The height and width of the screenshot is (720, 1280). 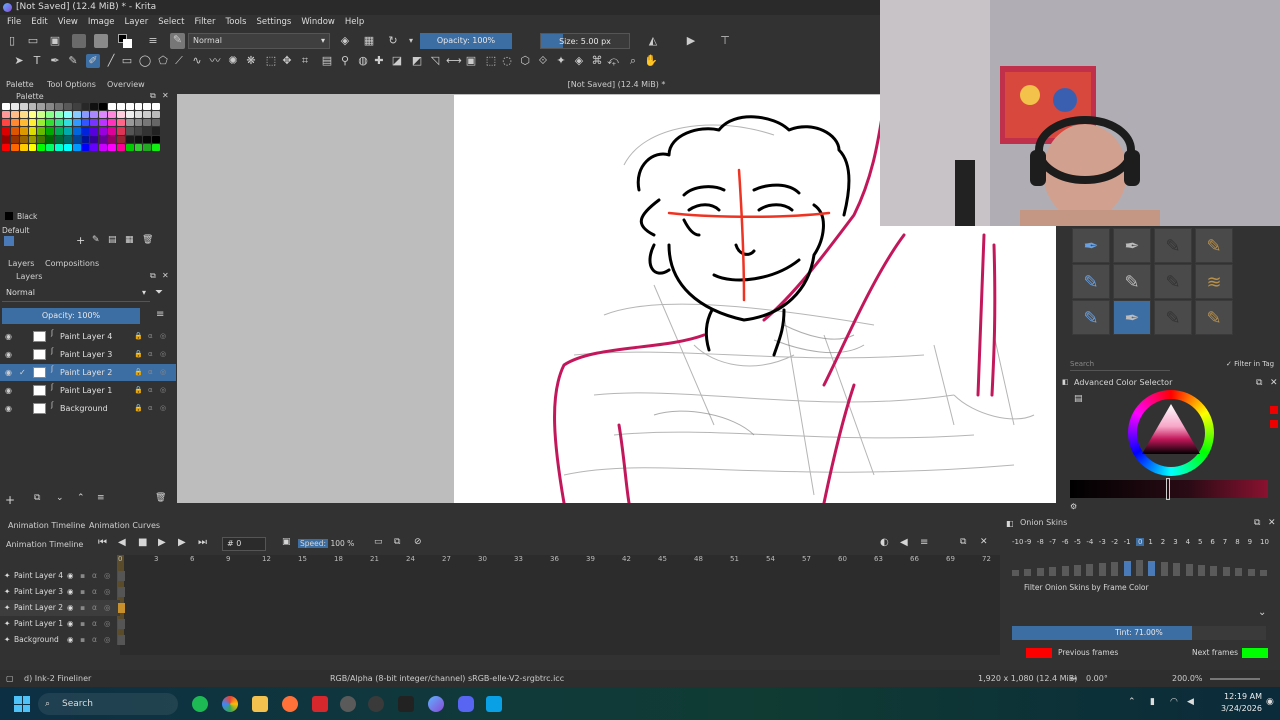 What do you see at coordinates (96, 240) in the screenshot?
I see `edit-icon: ✎` at bounding box center [96, 240].